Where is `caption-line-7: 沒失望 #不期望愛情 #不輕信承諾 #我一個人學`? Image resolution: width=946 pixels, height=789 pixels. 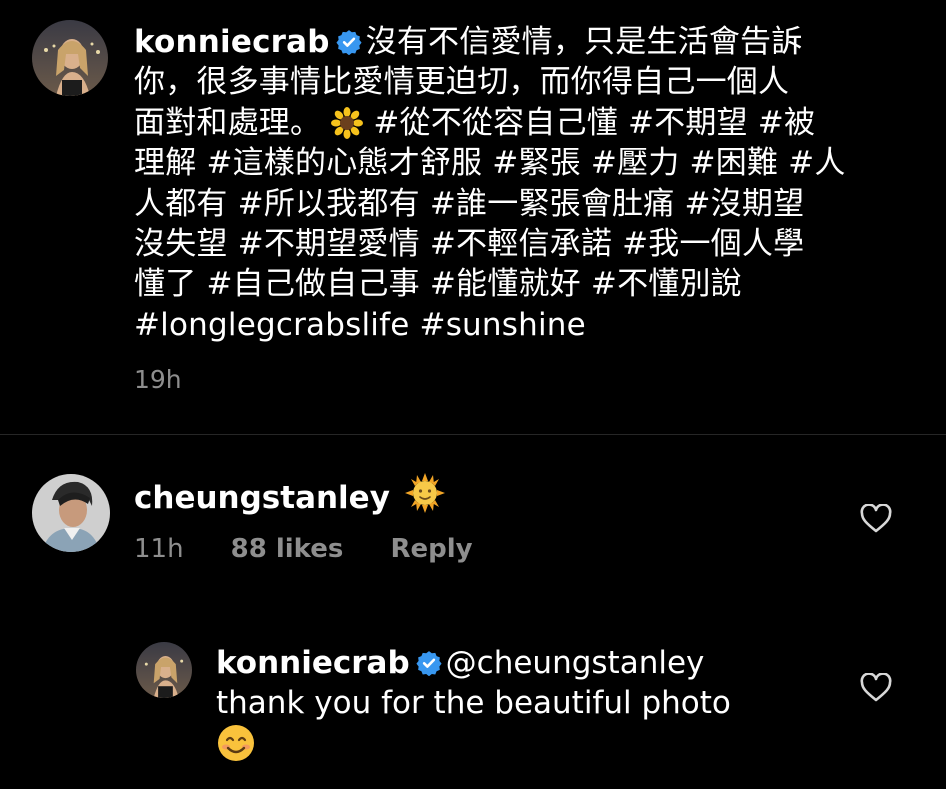 caption-line-7: 沒失望 #不期望愛情 #不輕信承諾 #我一個人學 is located at coordinates (469, 244).